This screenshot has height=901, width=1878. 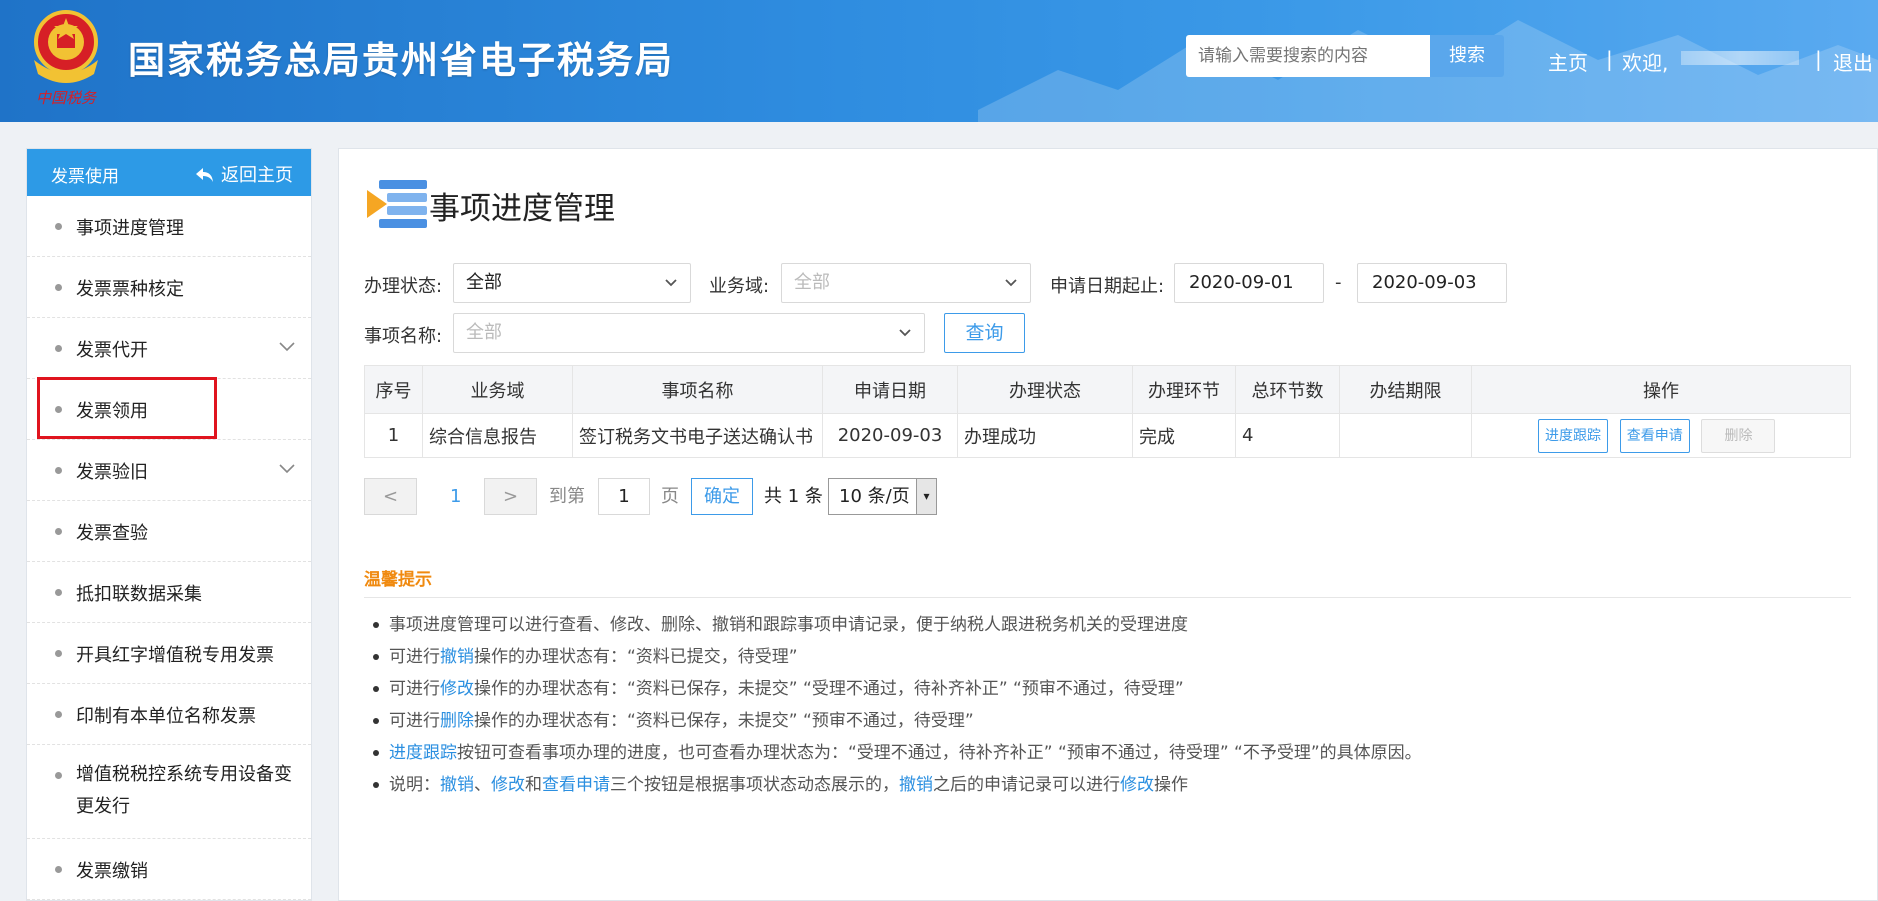 What do you see at coordinates (1171, 785) in the screenshot?
I see `tip-text: 操作` at bounding box center [1171, 785].